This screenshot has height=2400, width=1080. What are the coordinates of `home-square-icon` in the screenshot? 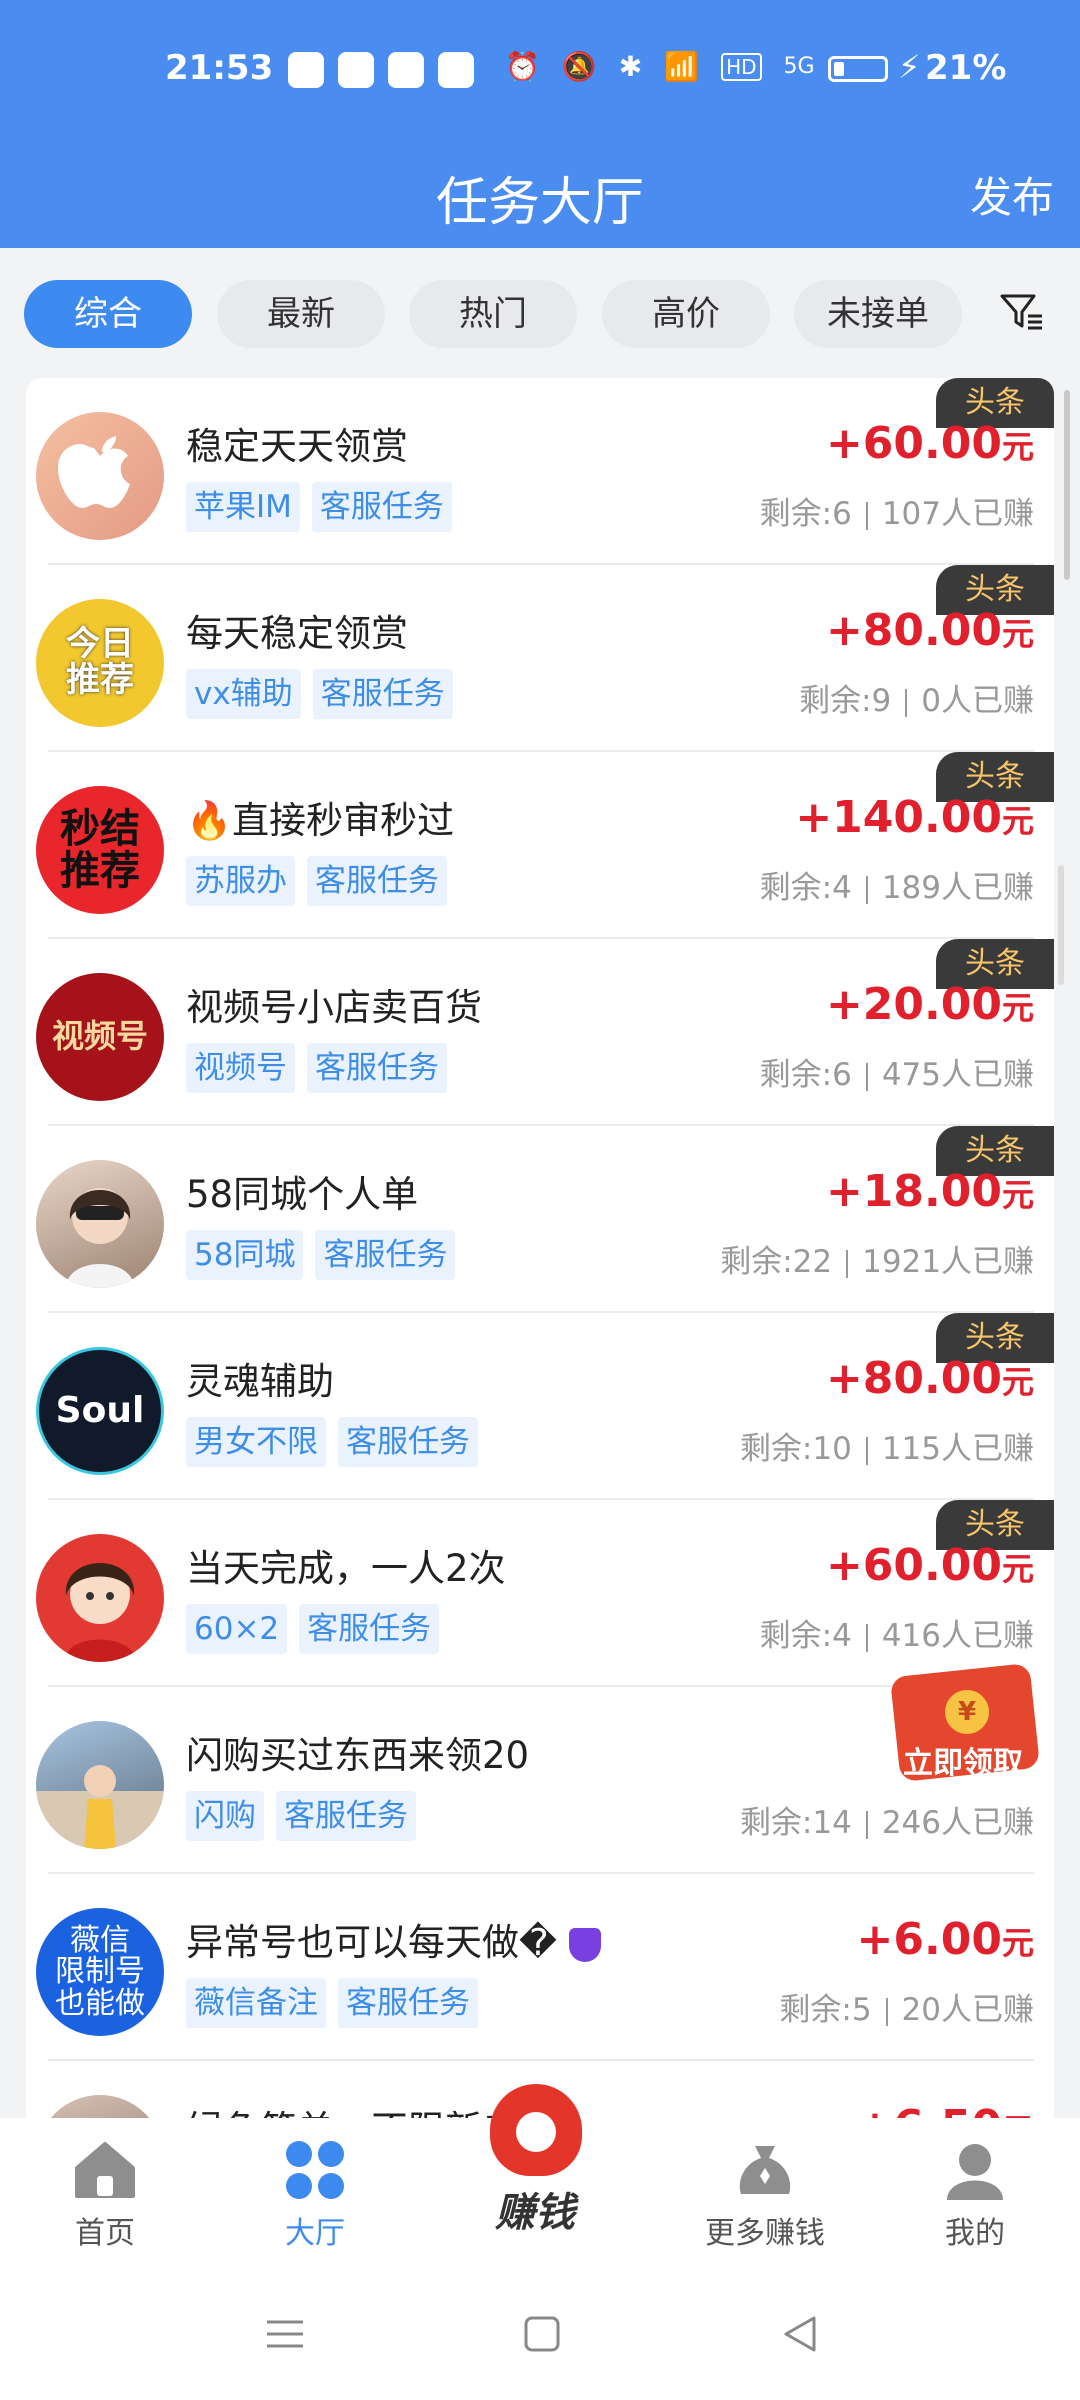 It's located at (542, 2334).